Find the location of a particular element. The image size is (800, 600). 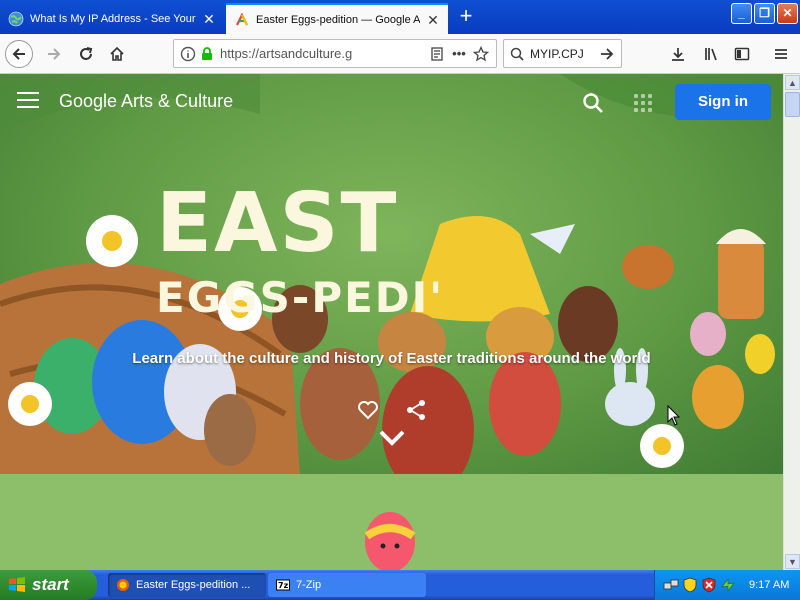

search-box: MYIP.CPJ is located at coordinates (562, 53).